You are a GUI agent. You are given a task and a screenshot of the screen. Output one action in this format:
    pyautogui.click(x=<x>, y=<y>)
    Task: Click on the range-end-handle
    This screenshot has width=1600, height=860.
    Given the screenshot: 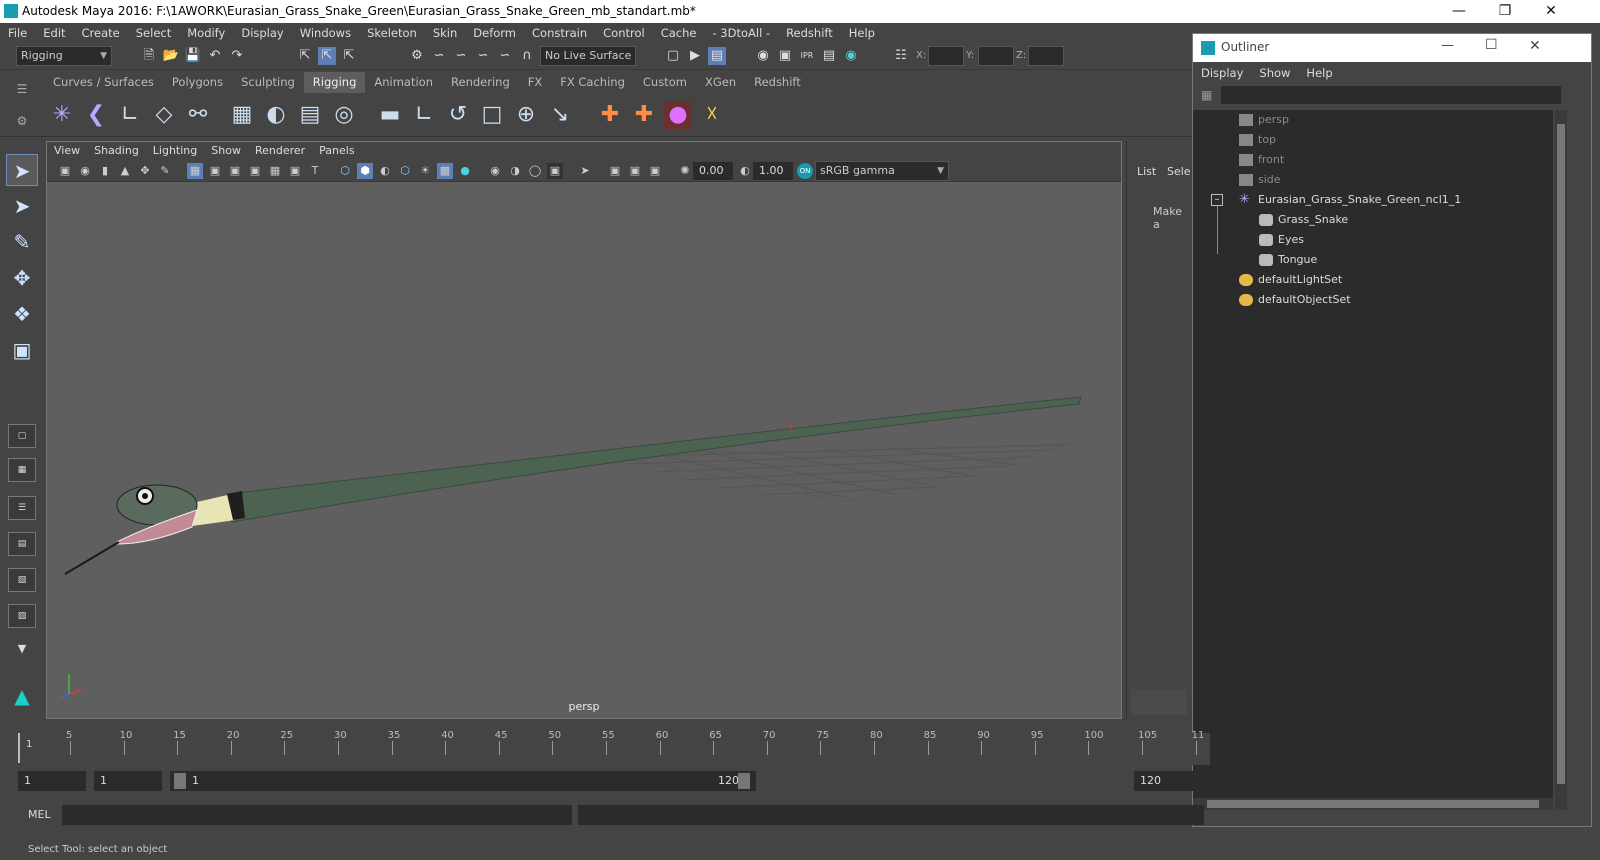 What is the action you would take?
    pyautogui.click(x=744, y=781)
    